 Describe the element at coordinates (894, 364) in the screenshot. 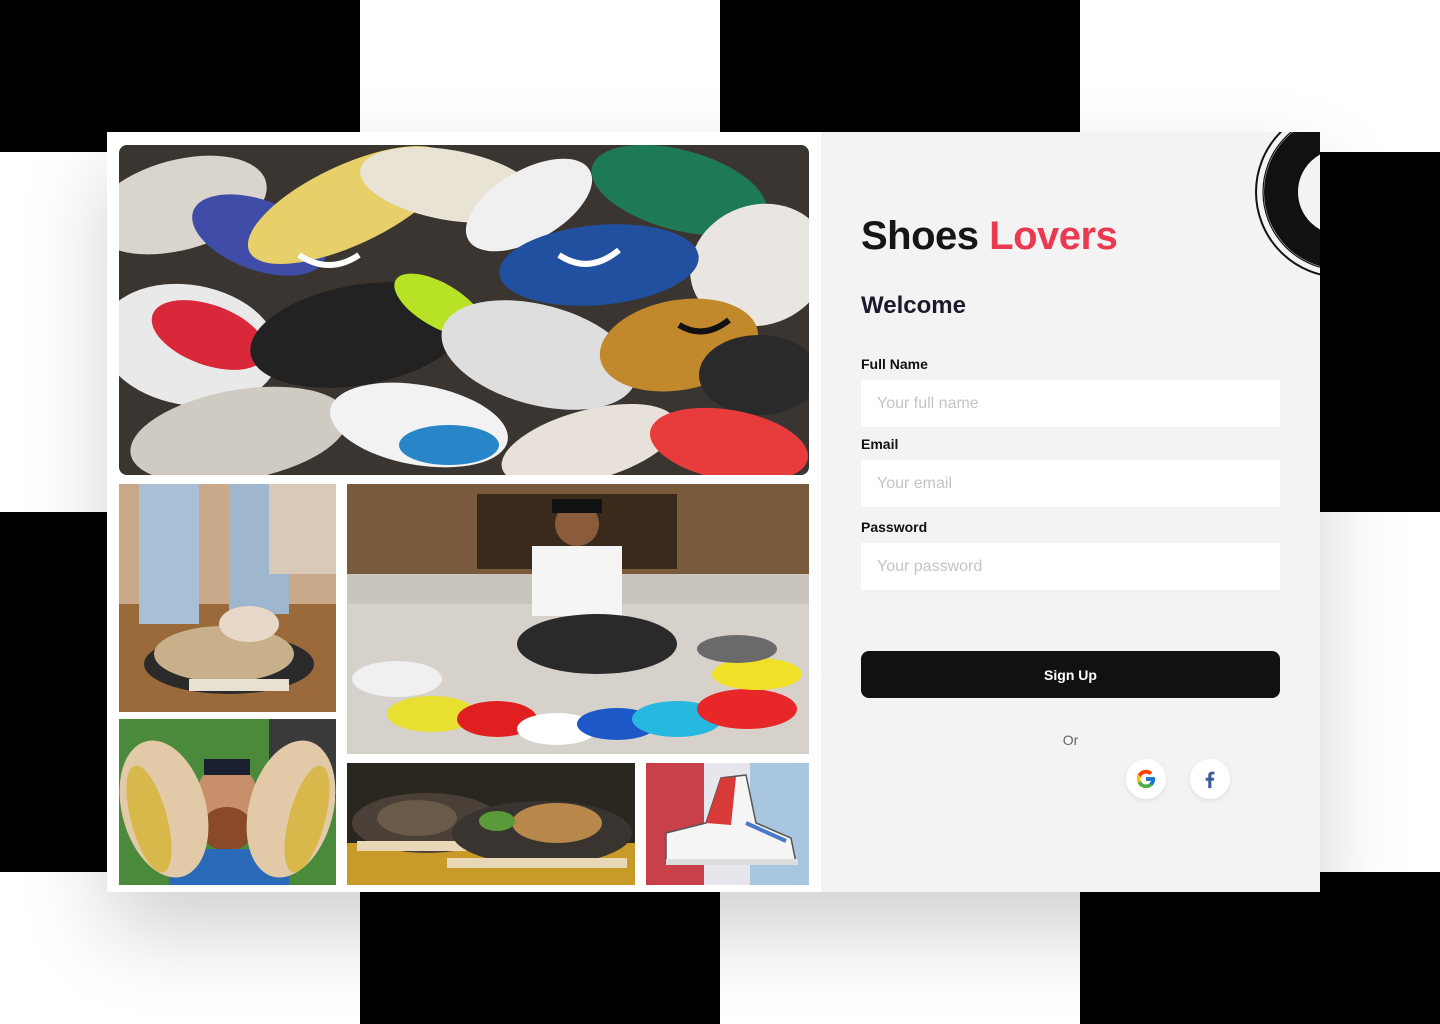

I see `full-name-label: Full Name` at that location.